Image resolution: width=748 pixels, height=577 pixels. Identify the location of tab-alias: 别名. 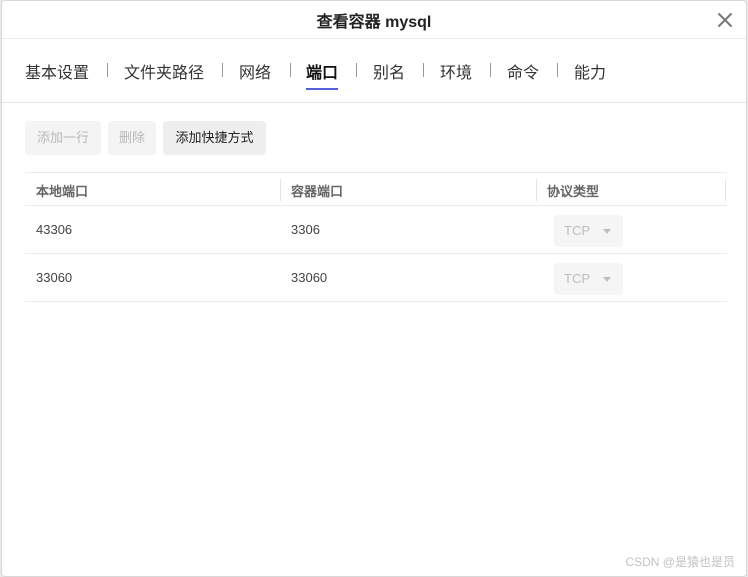
(389, 71).